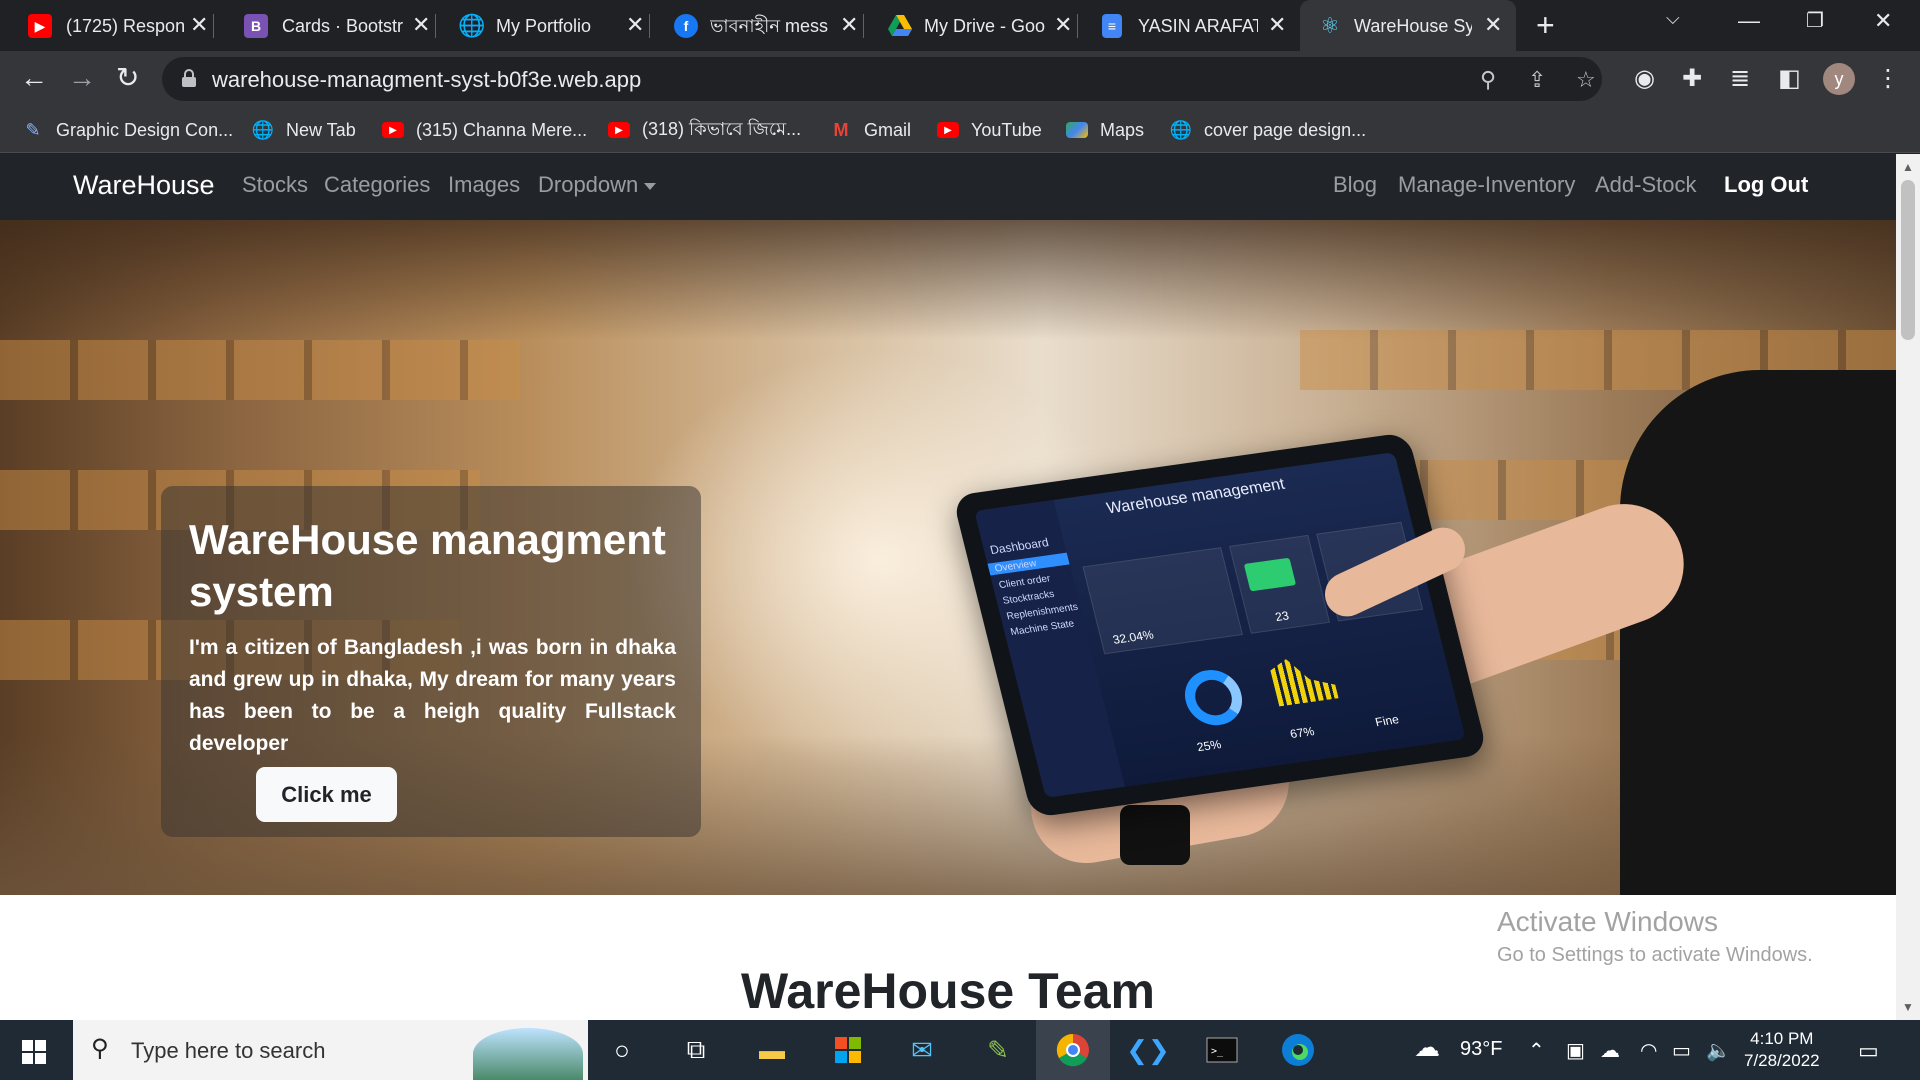 This screenshot has width=1920, height=1080. I want to click on click-me-button: Click me, so click(326, 794).